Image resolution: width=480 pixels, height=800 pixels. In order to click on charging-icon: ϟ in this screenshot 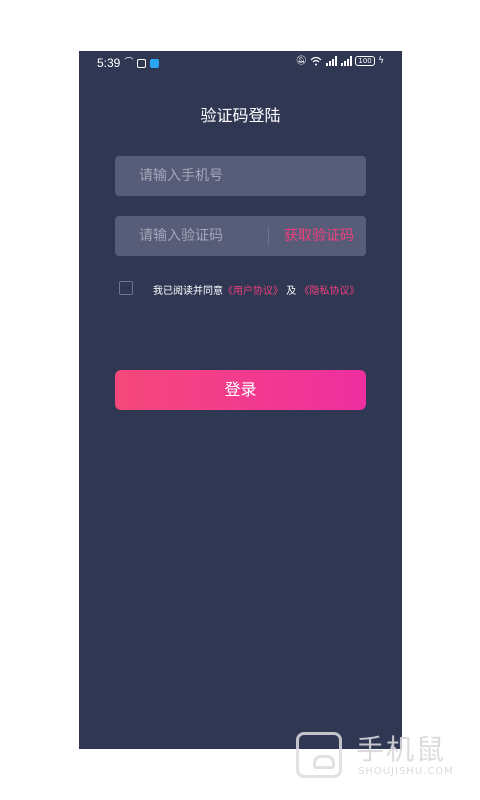, I will do `click(381, 61)`.